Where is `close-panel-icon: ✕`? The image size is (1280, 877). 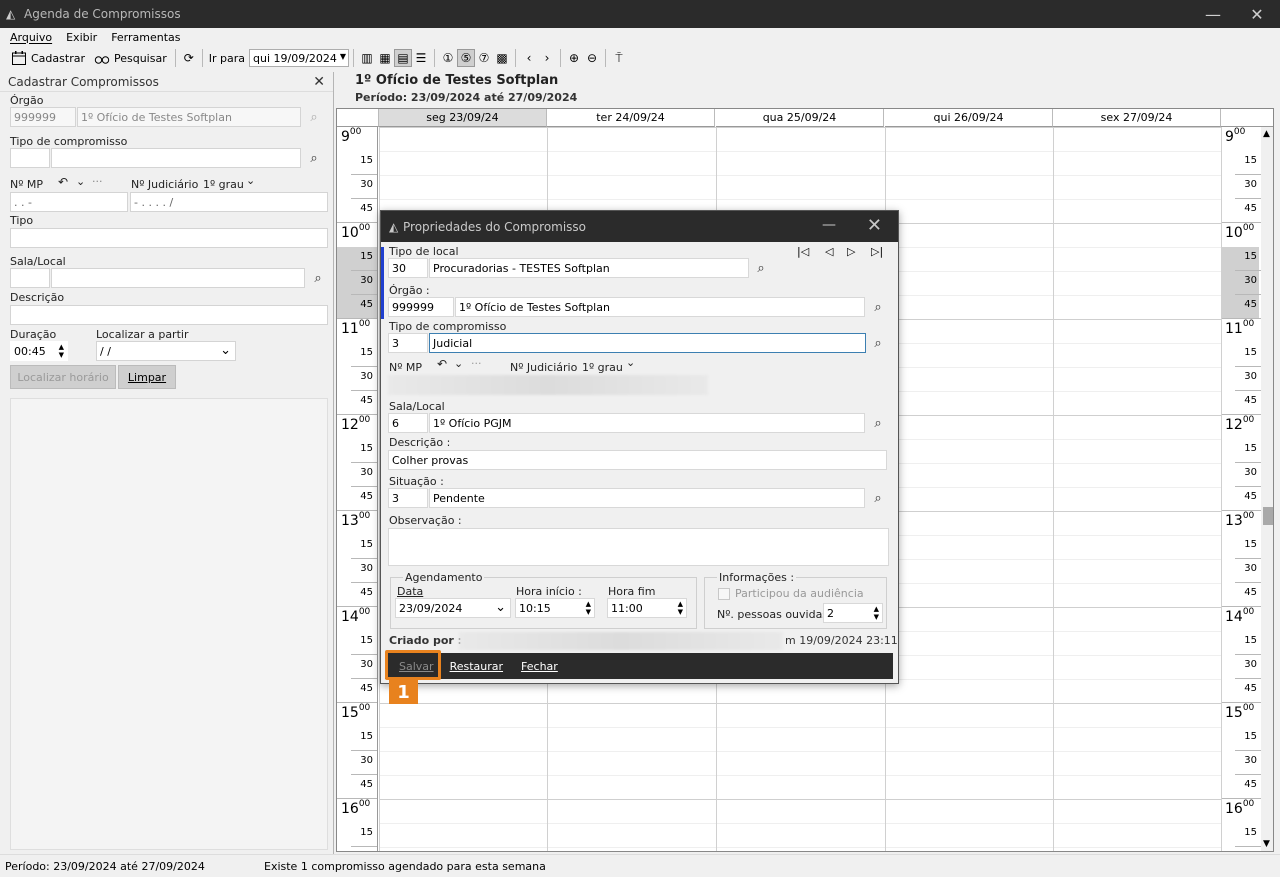 close-panel-icon: ✕ is located at coordinates (319, 82).